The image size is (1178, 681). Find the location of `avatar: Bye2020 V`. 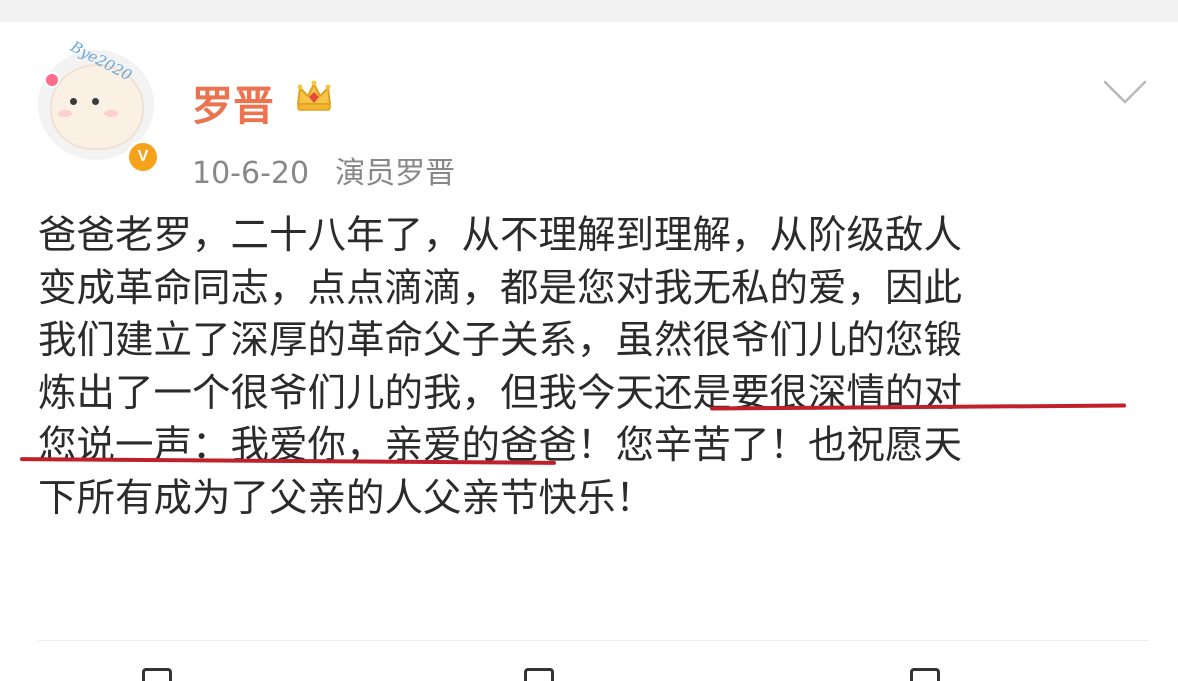

avatar: Bye2020 V is located at coordinates (99, 105).